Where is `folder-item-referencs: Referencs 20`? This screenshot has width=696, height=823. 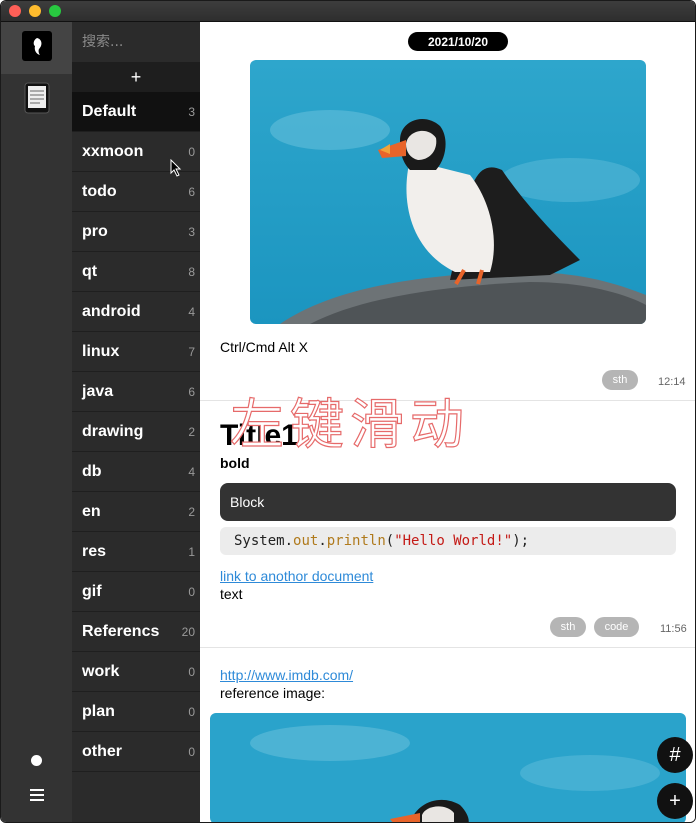 folder-item-referencs: Referencs 20 is located at coordinates (136, 632).